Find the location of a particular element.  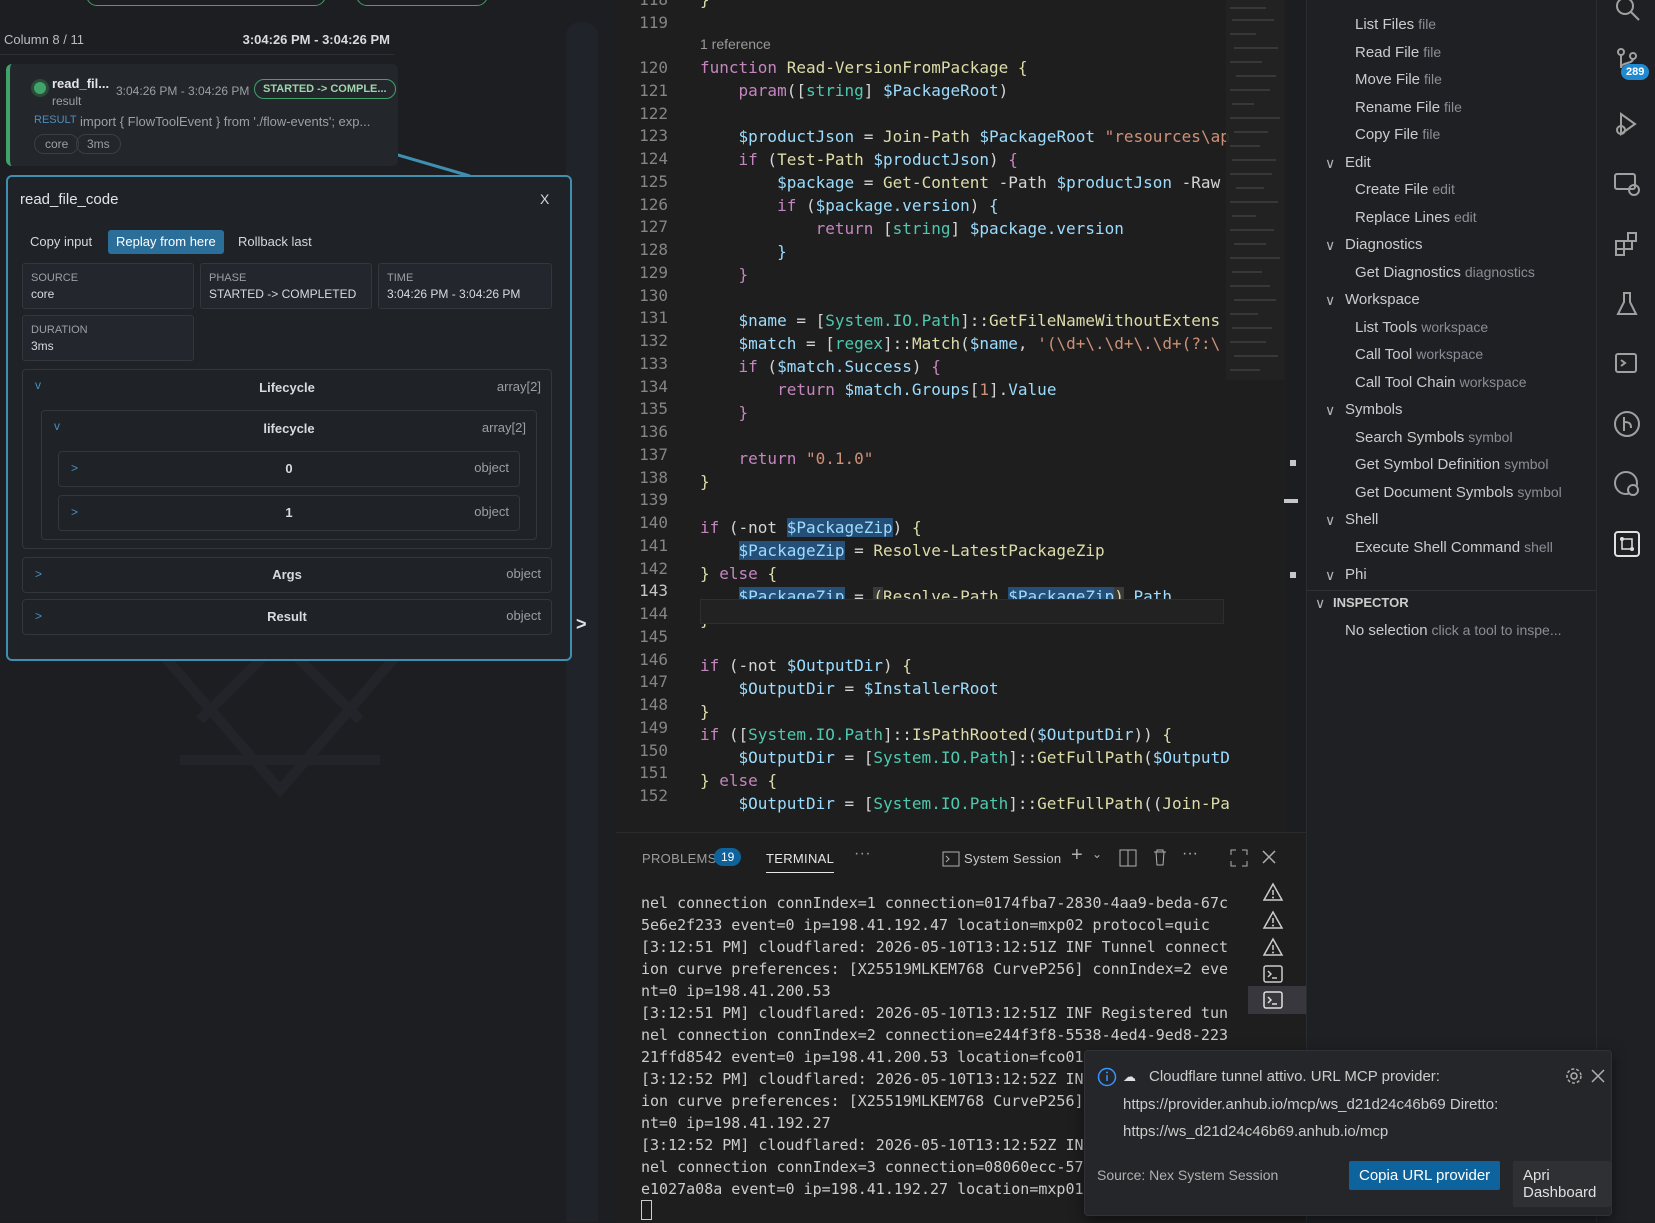

git-graph-icon is located at coordinates (1627, 424).